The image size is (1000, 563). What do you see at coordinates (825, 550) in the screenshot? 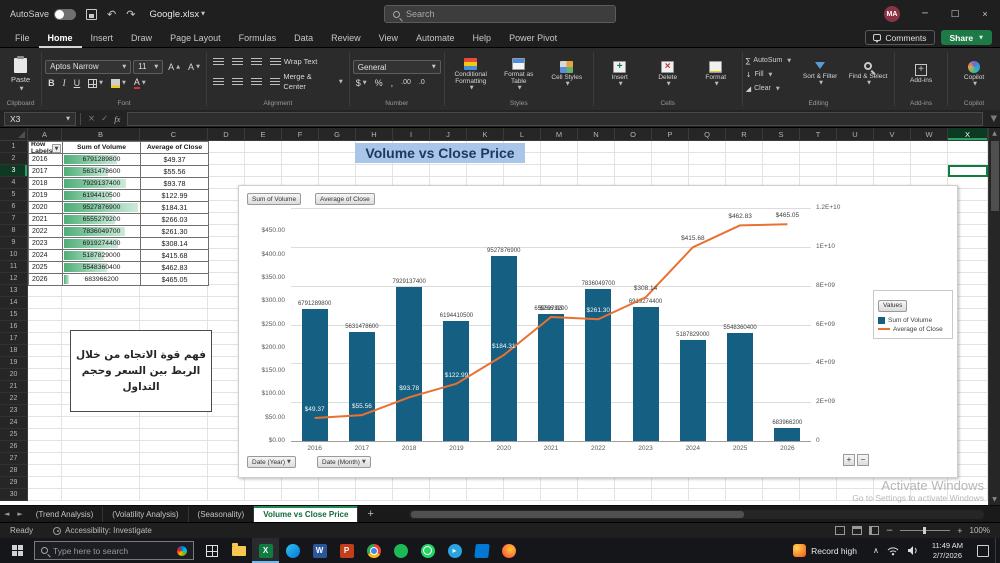
I see `weather-widget: Record high` at bounding box center [825, 550].